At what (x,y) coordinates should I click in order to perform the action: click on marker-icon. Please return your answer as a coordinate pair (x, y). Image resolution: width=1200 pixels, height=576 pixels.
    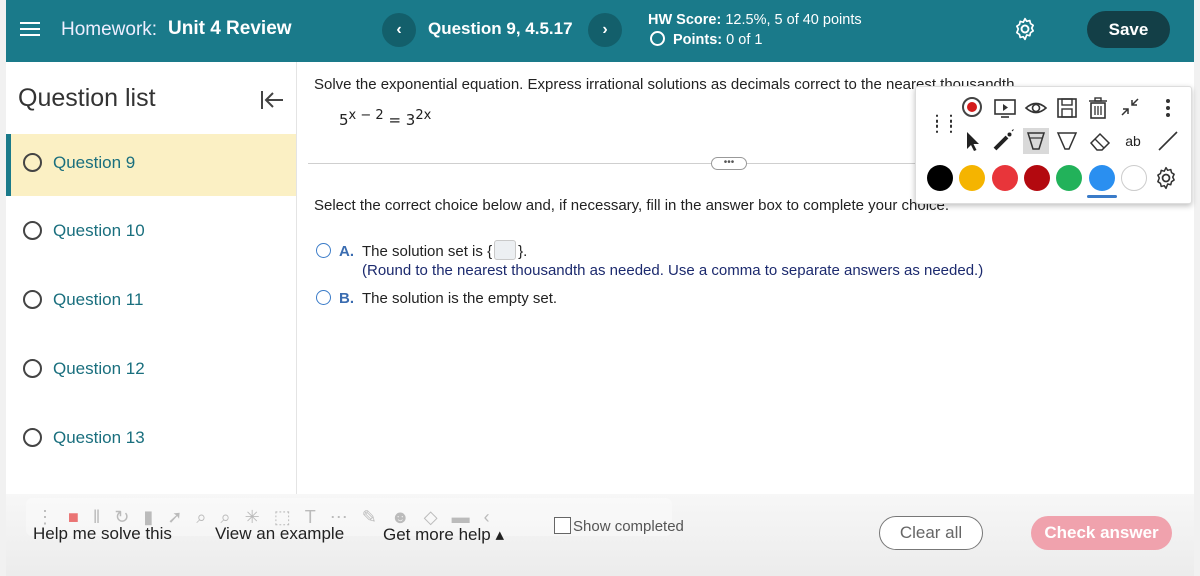
    Looking at the image, I should click on (1067, 141).